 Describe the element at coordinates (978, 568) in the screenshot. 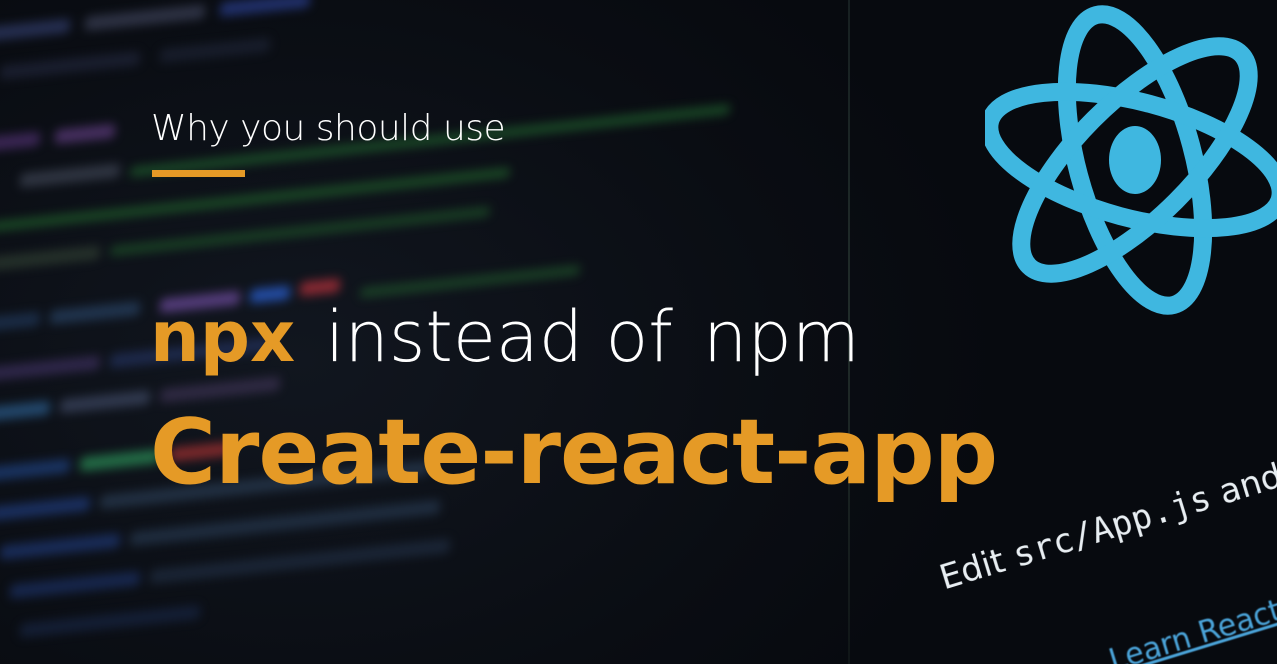

I see `edit-prefix: Edit` at that location.